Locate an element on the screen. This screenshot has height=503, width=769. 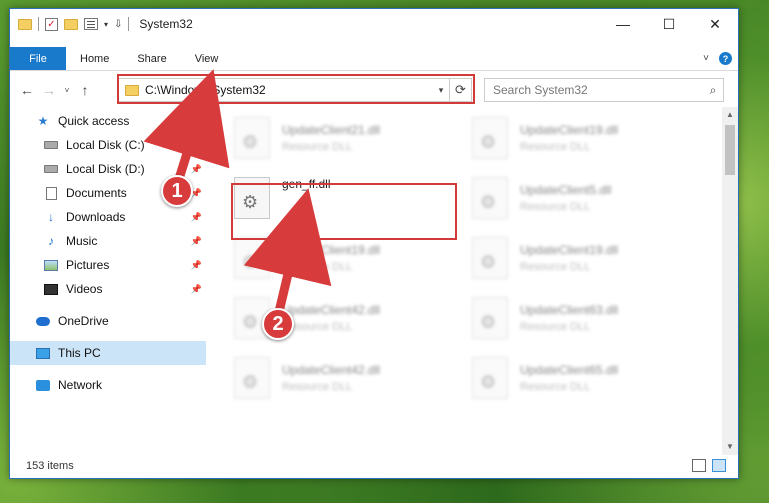
sidebar-item-label: Pictures is located at coordinates (88, 265).